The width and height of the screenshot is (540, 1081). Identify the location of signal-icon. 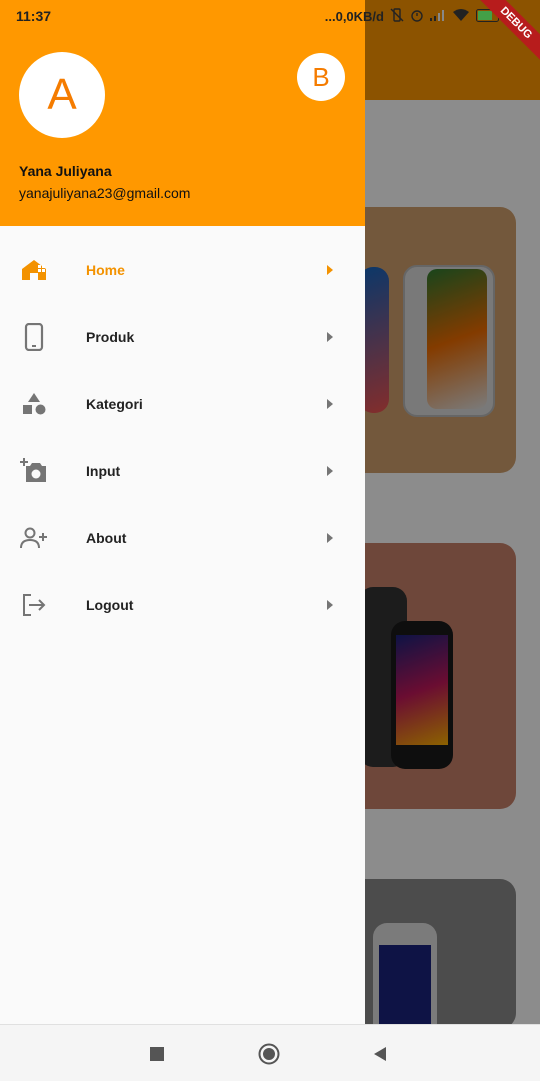
(438, 16).